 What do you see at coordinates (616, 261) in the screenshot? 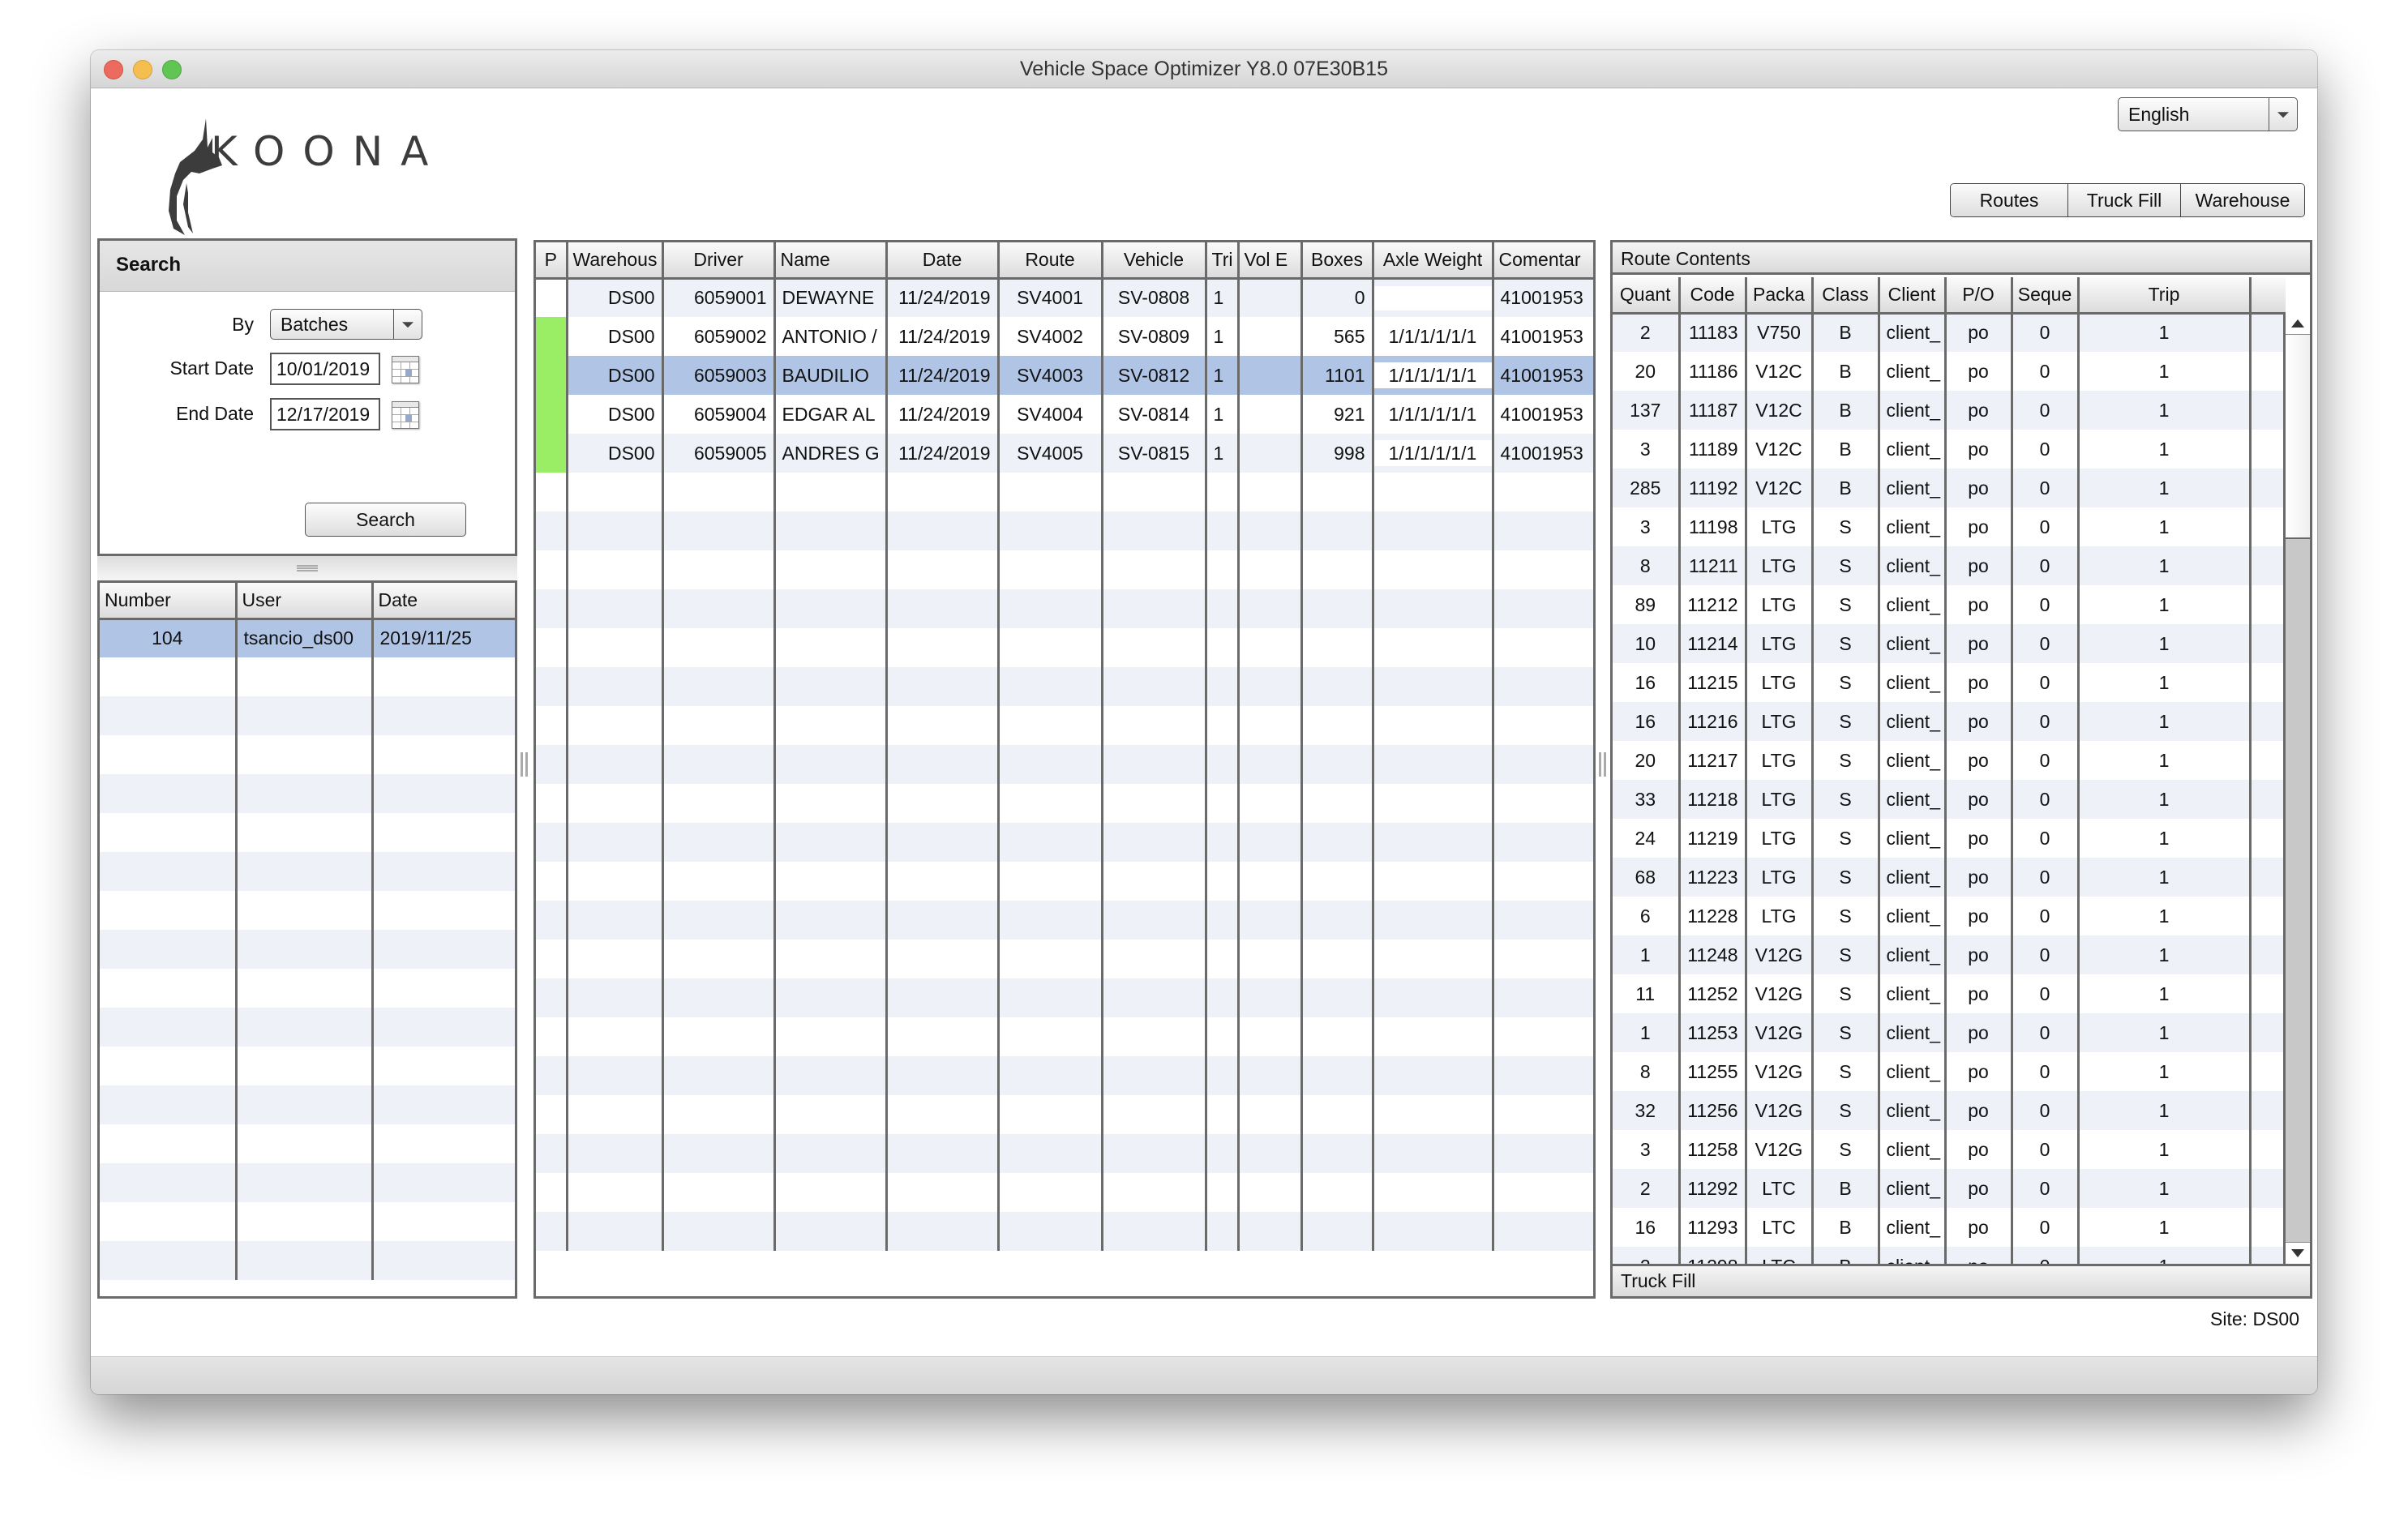
I see `column-header-warehouse: Warehous` at bounding box center [616, 261].